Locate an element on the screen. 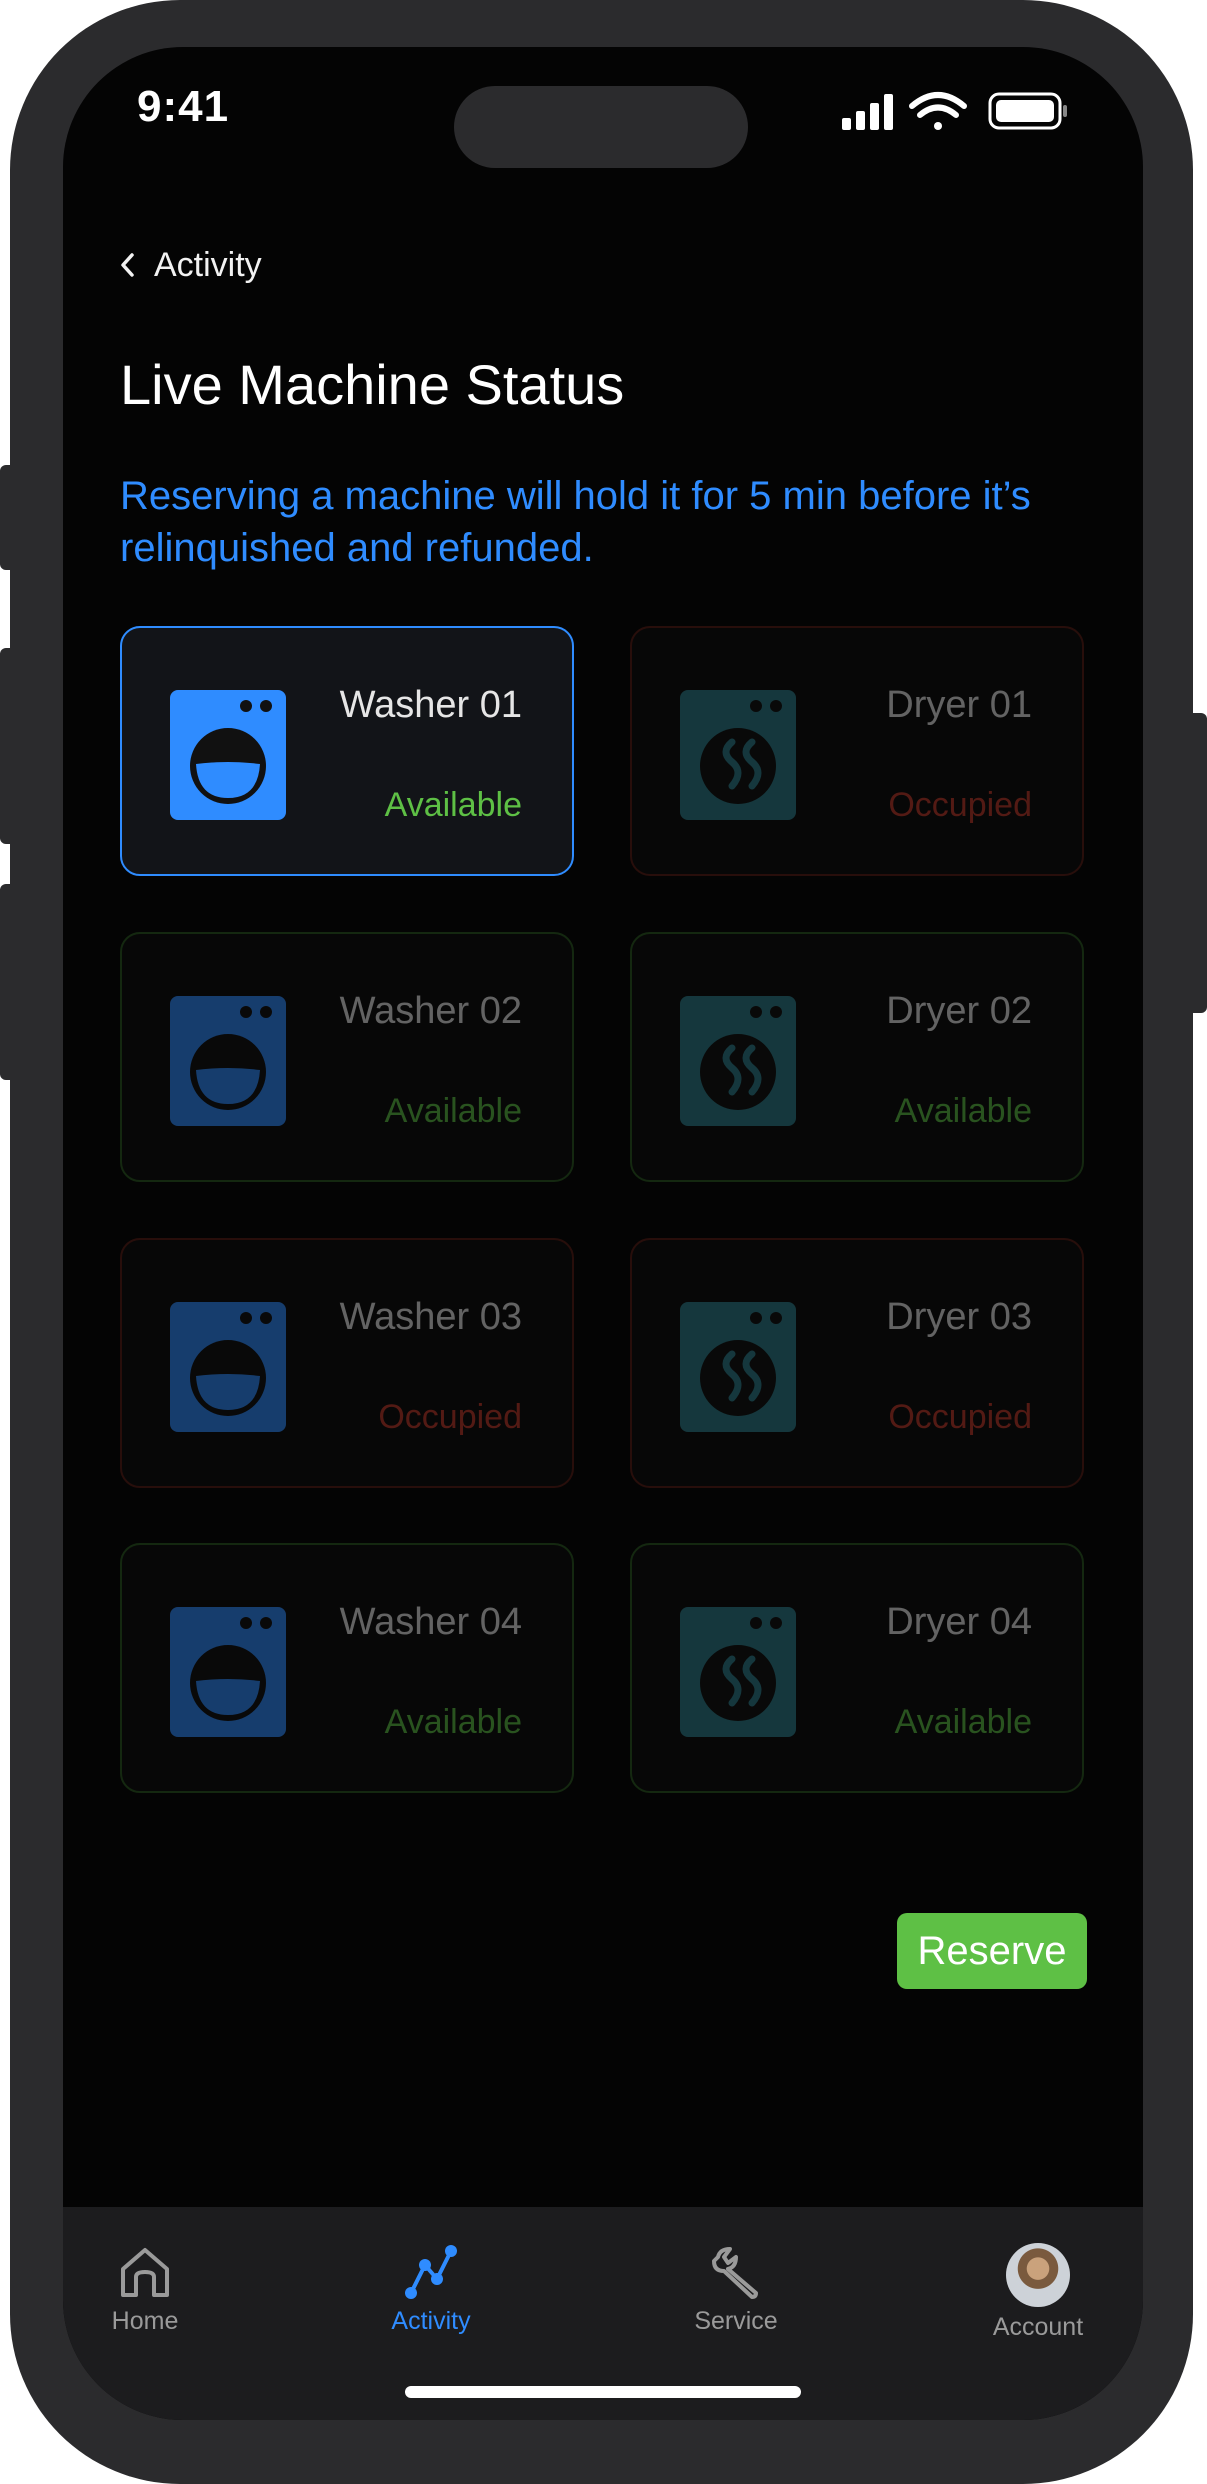  machine-card: Washer 01 Available is located at coordinates (347, 751).